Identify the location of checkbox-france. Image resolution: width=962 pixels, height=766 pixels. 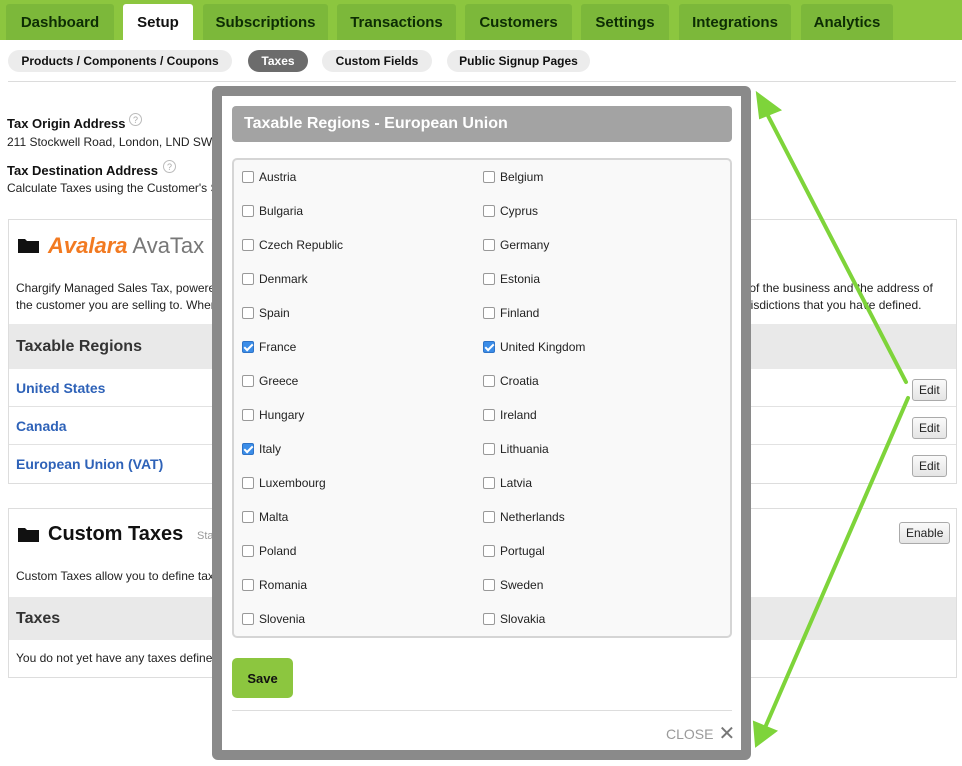
(248, 347).